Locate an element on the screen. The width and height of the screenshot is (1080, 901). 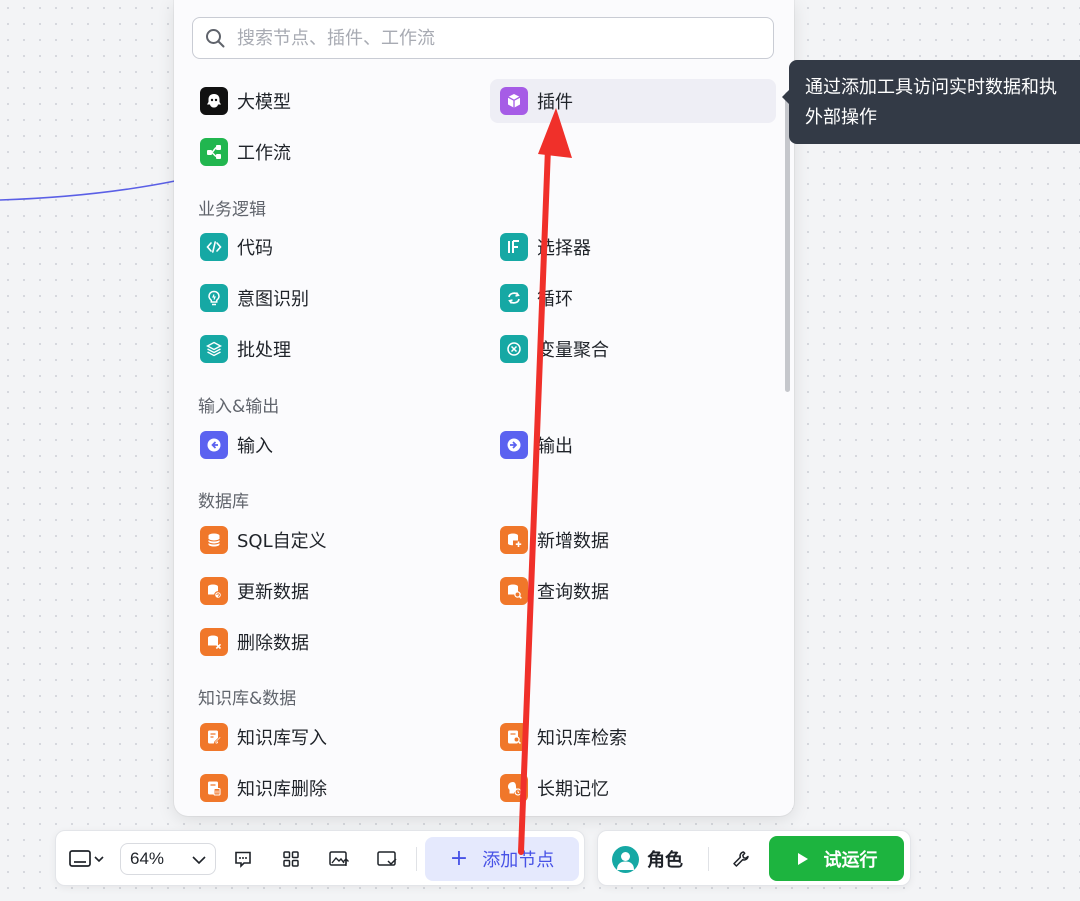
node-label: 意图识别 is located at coordinates (273, 299).